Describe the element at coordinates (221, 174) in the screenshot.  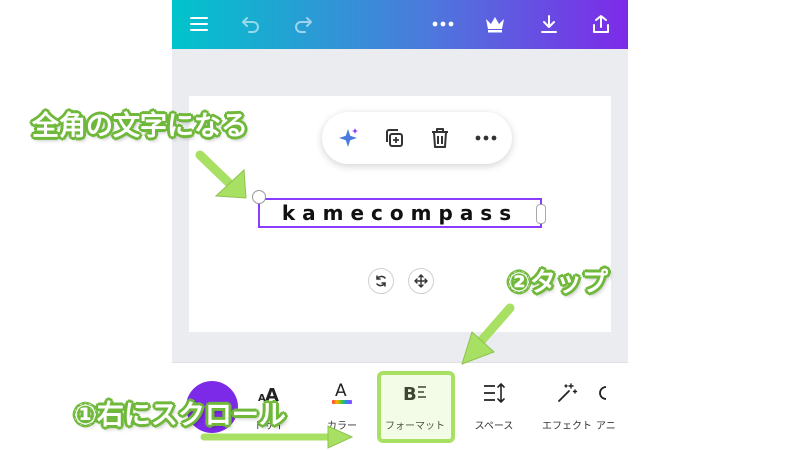
I see `arrow-to-text` at that location.